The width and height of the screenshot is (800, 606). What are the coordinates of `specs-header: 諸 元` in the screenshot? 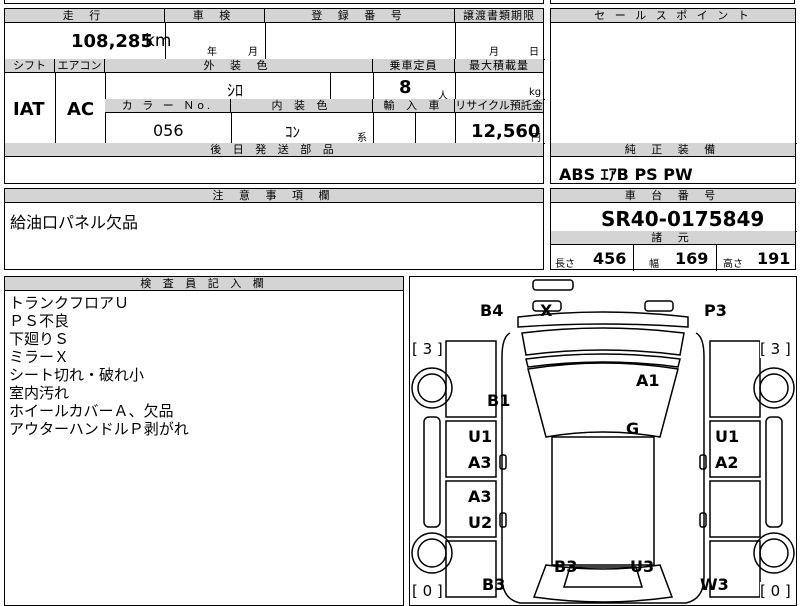 It's located at (673, 238).